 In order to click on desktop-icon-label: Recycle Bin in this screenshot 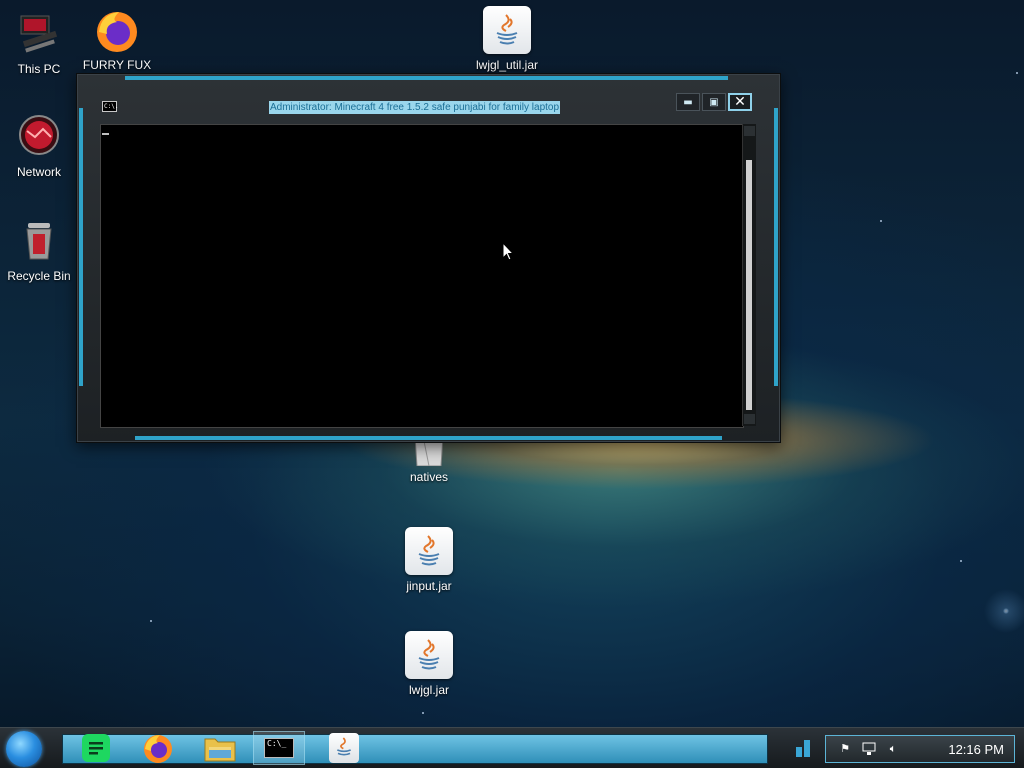, I will do `click(39, 276)`.